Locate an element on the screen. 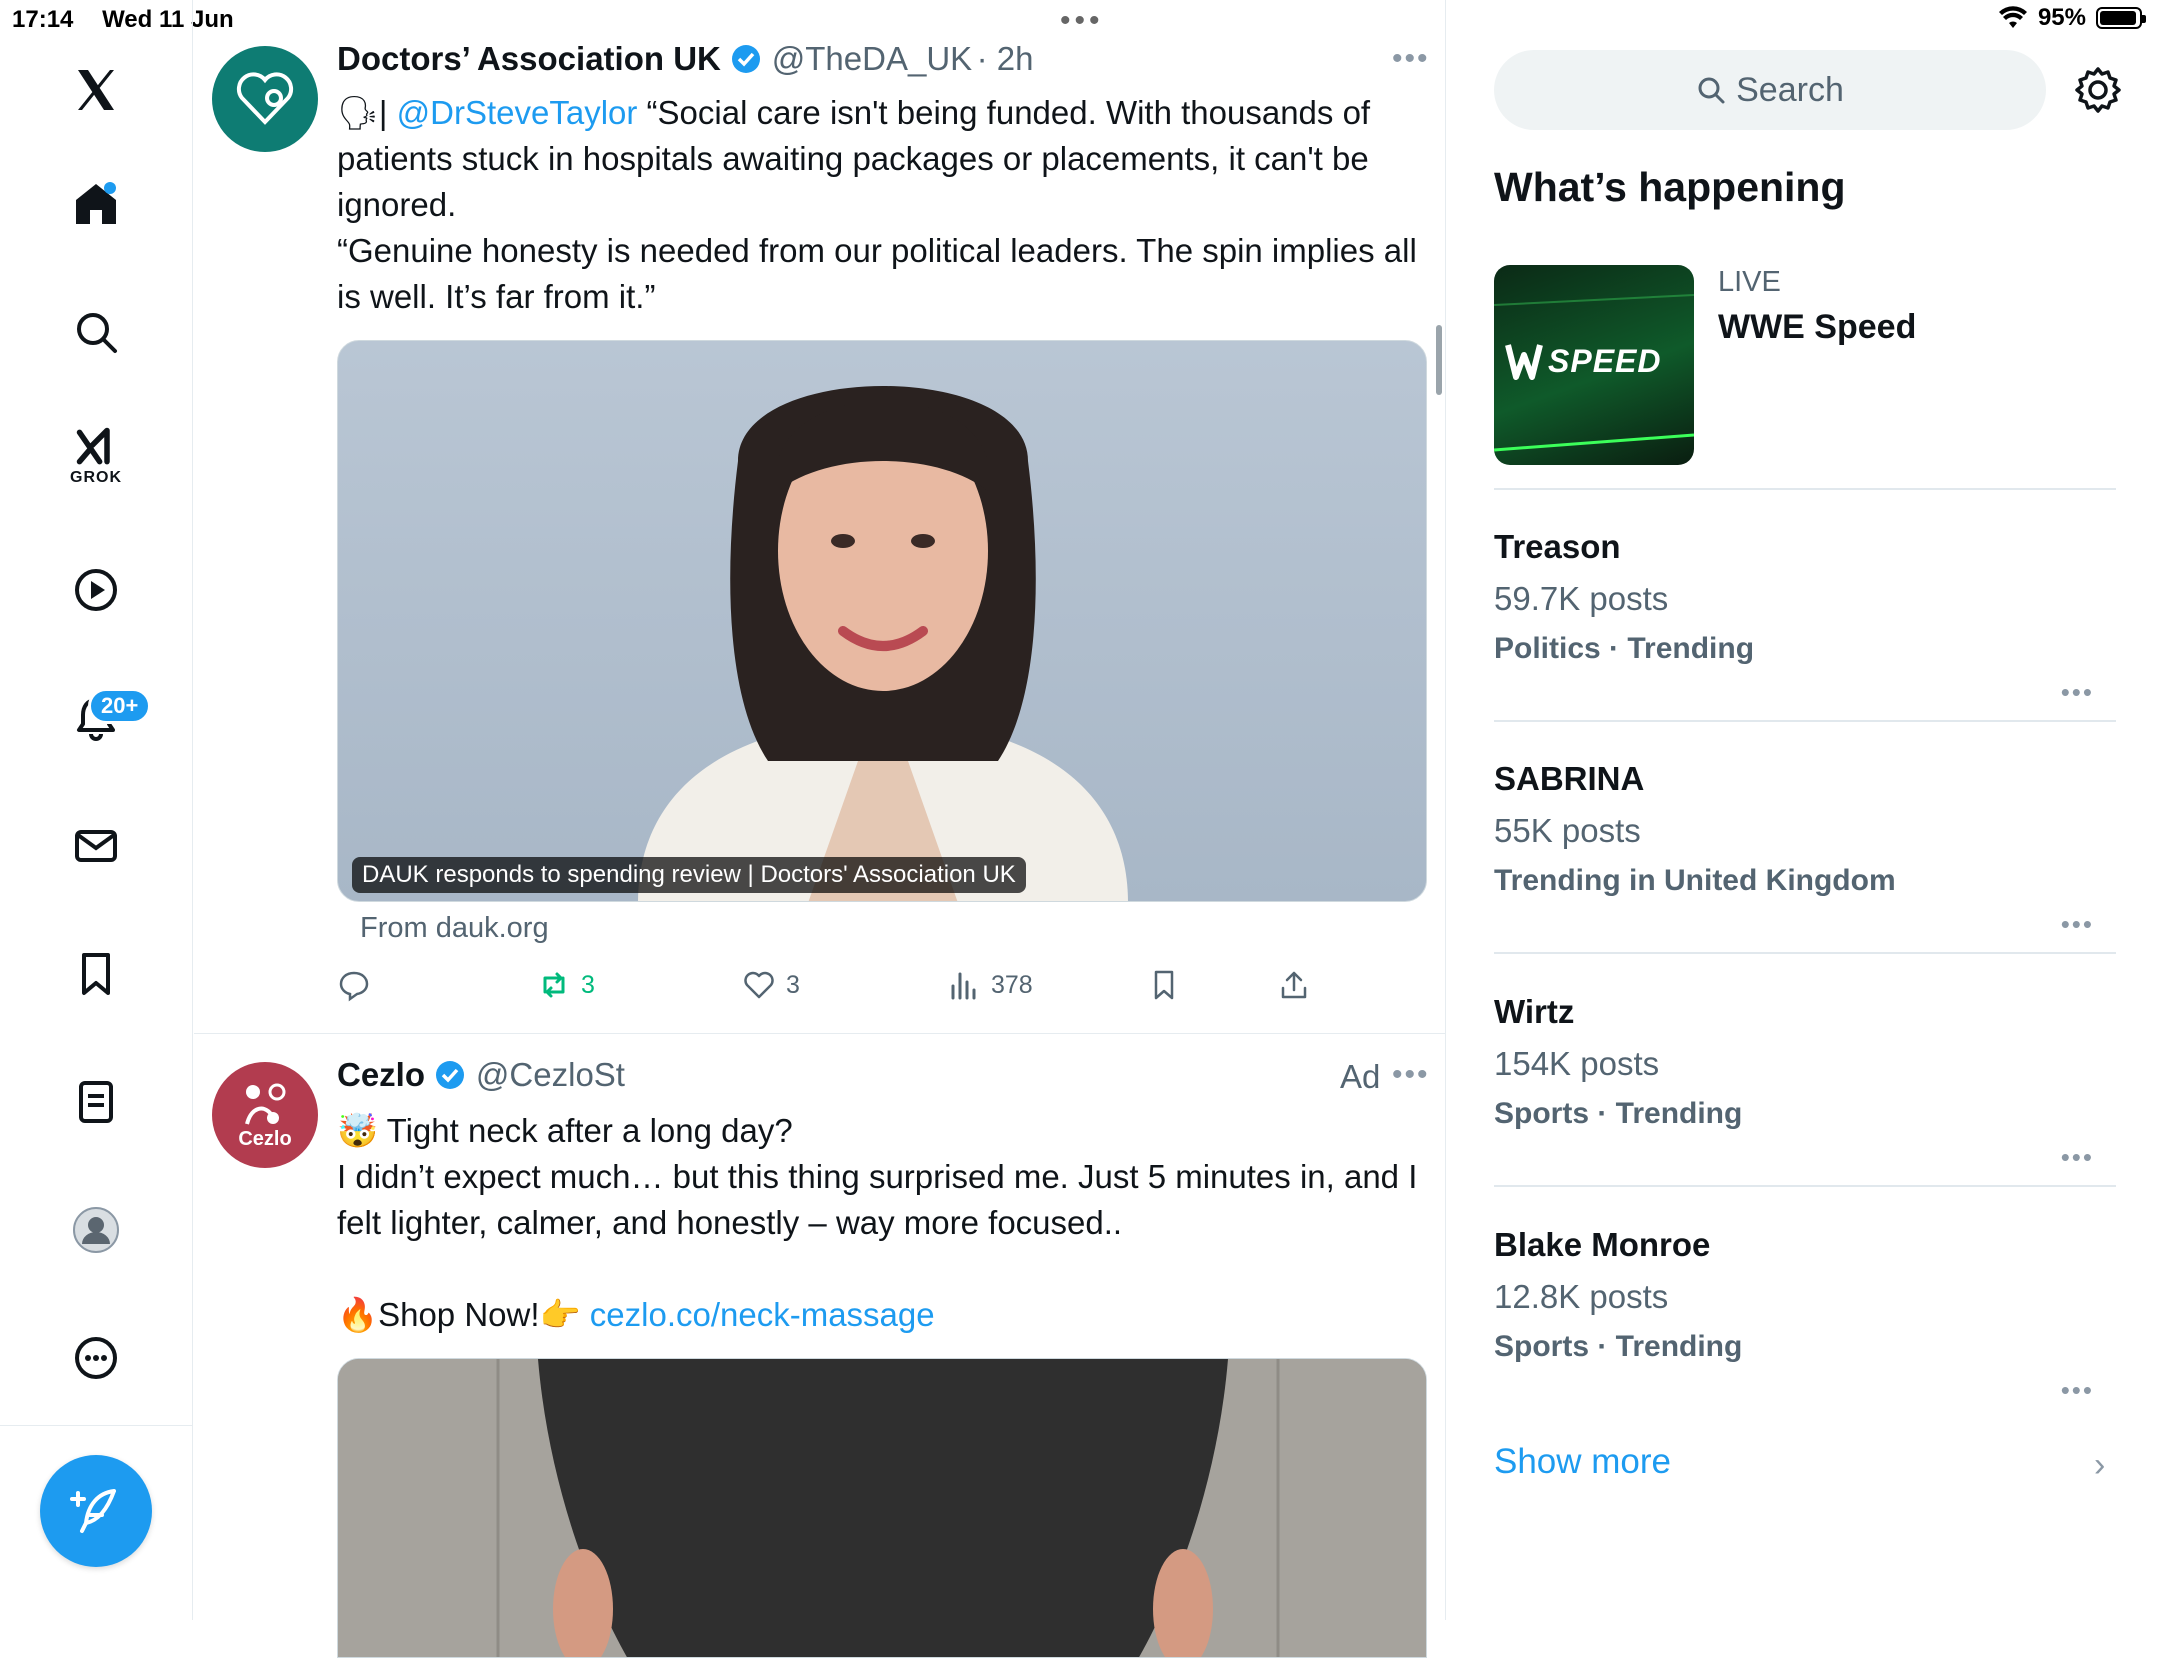  tweet-2-media is located at coordinates (882, 1508).